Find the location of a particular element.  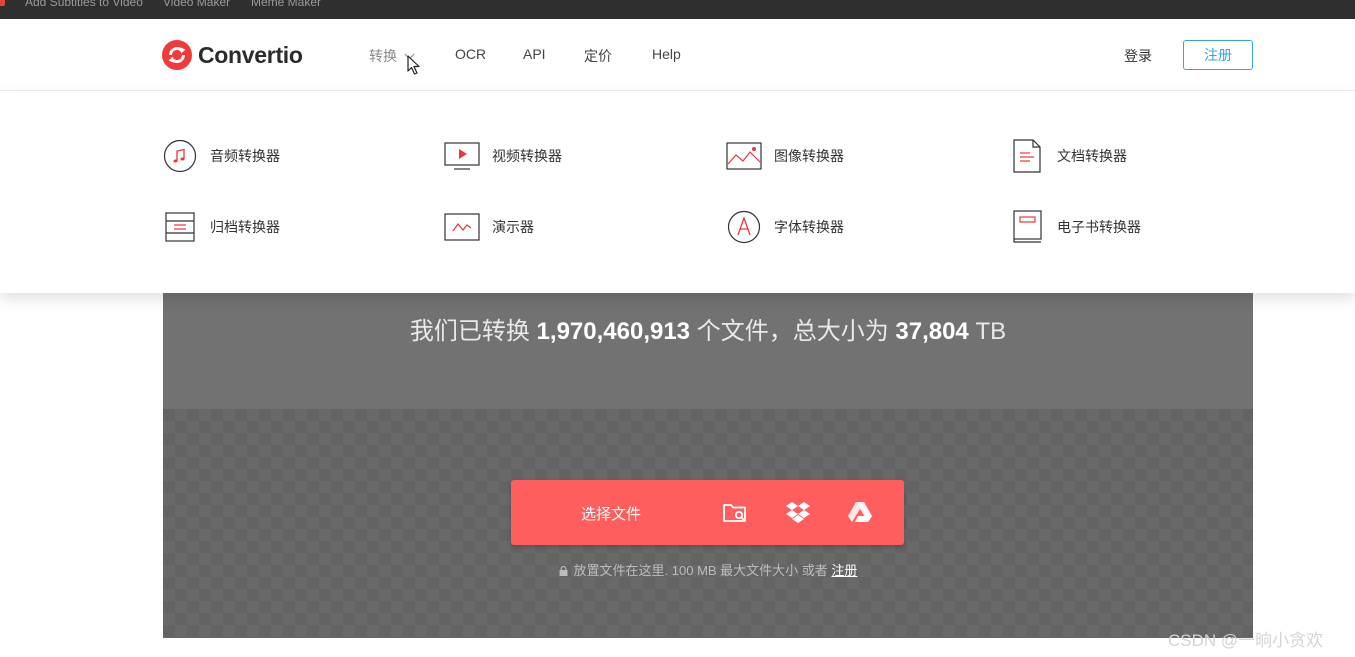

register-button: 注册 is located at coordinates (1218, 55).